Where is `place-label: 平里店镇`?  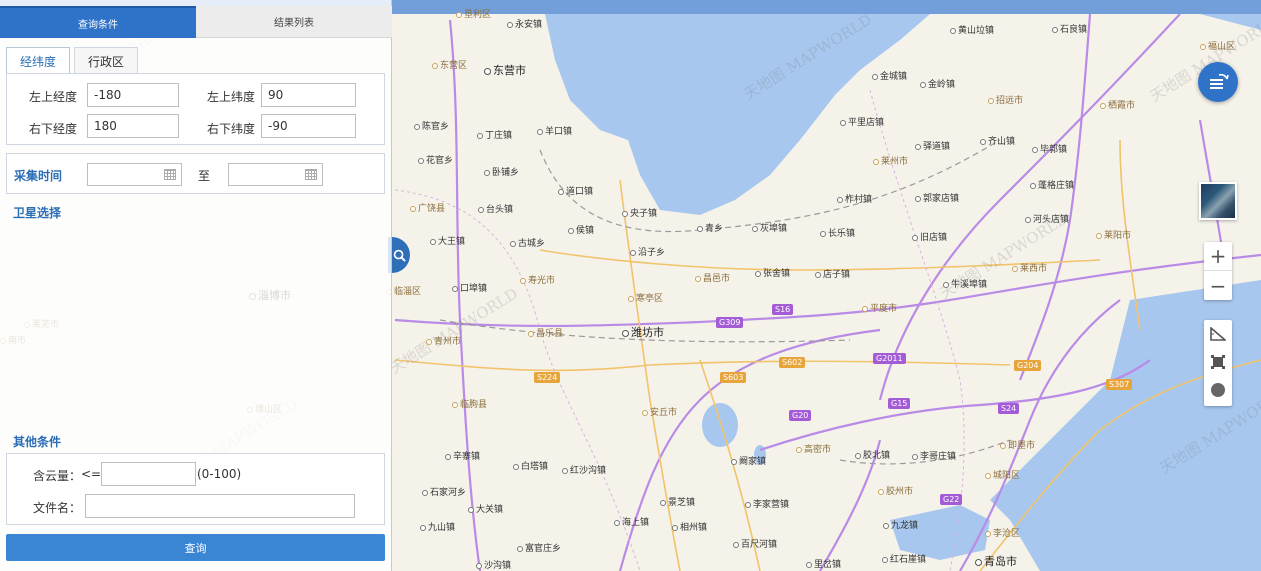 place-label: 平里店镇 is located at coordinates (862, 123).